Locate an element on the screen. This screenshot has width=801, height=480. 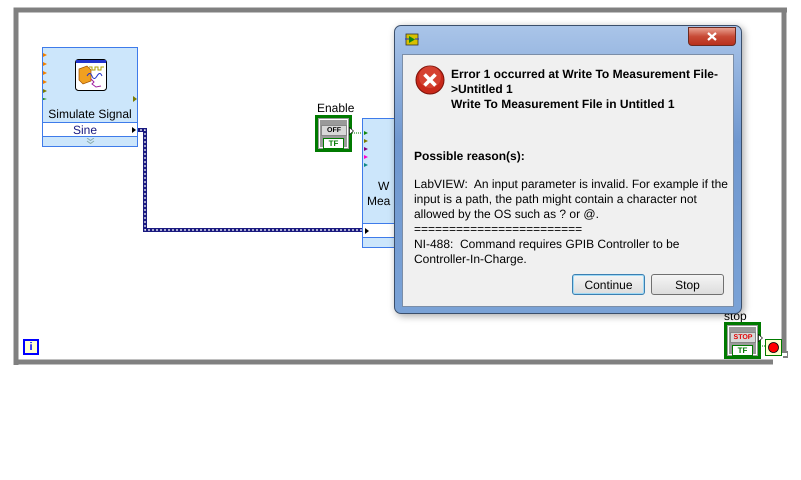
expand-chevron-icon is located at coordinates (90, 141).